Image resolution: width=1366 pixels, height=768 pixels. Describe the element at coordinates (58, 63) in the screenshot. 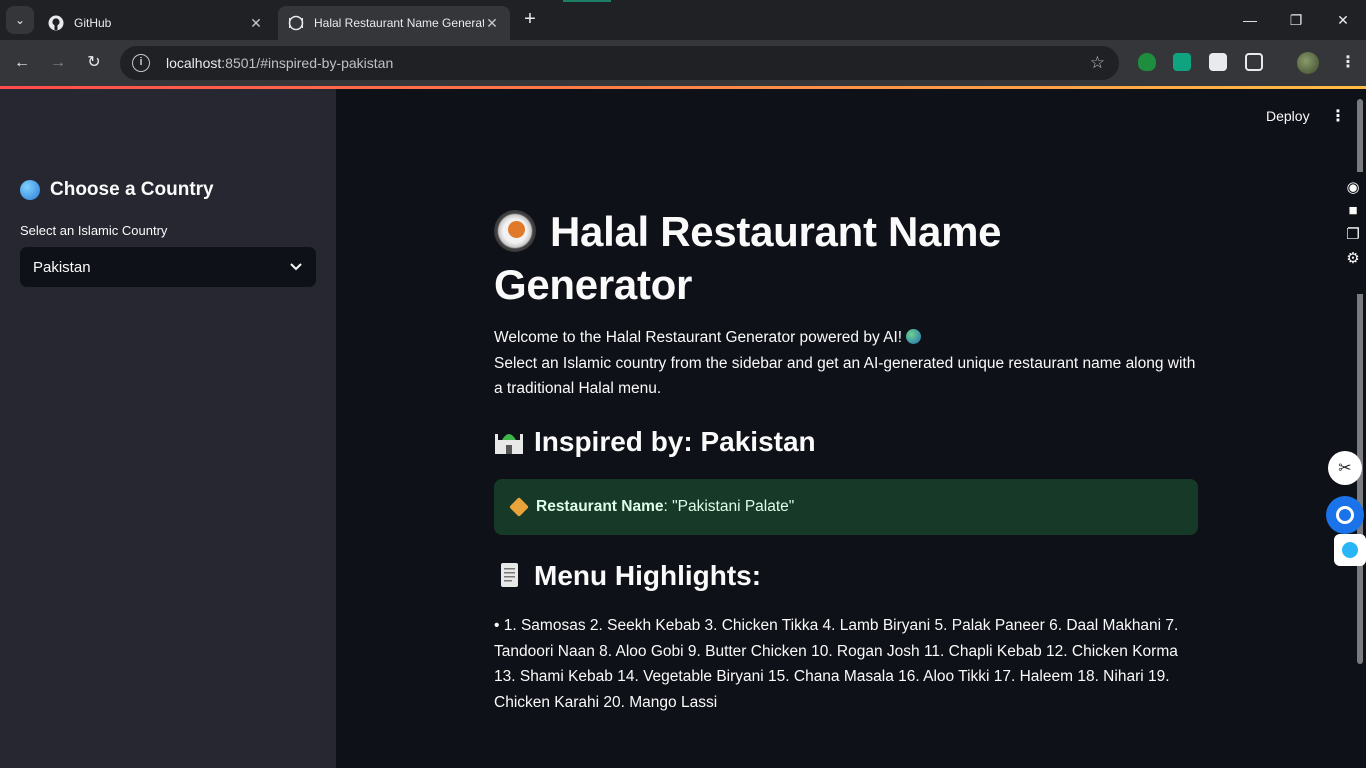

I see `forward-arrow-icon: →` at that location.